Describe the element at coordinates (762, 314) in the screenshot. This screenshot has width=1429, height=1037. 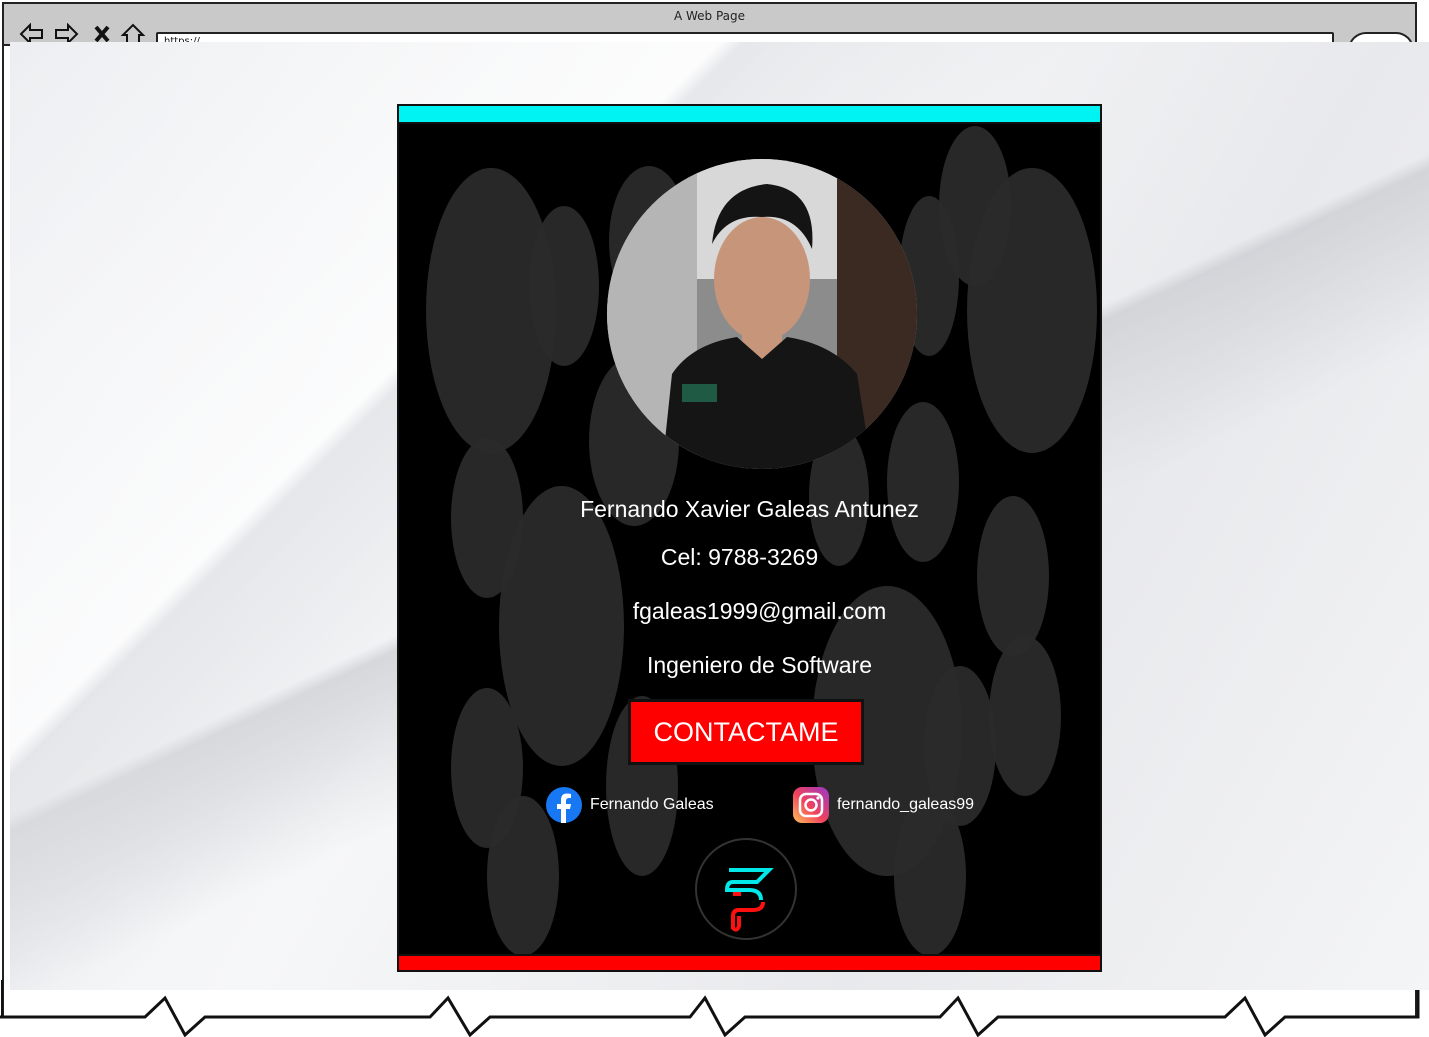
I see `profile-avatar` at that location.